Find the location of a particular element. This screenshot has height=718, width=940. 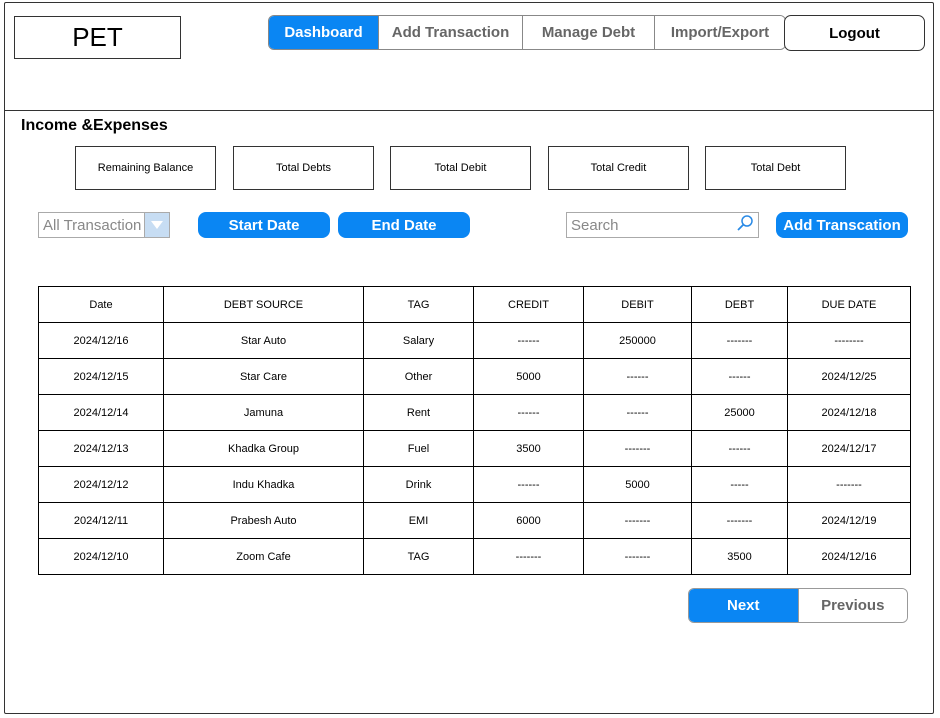

transaction-type-value: All Transaction is located at coordinates (92, 225).